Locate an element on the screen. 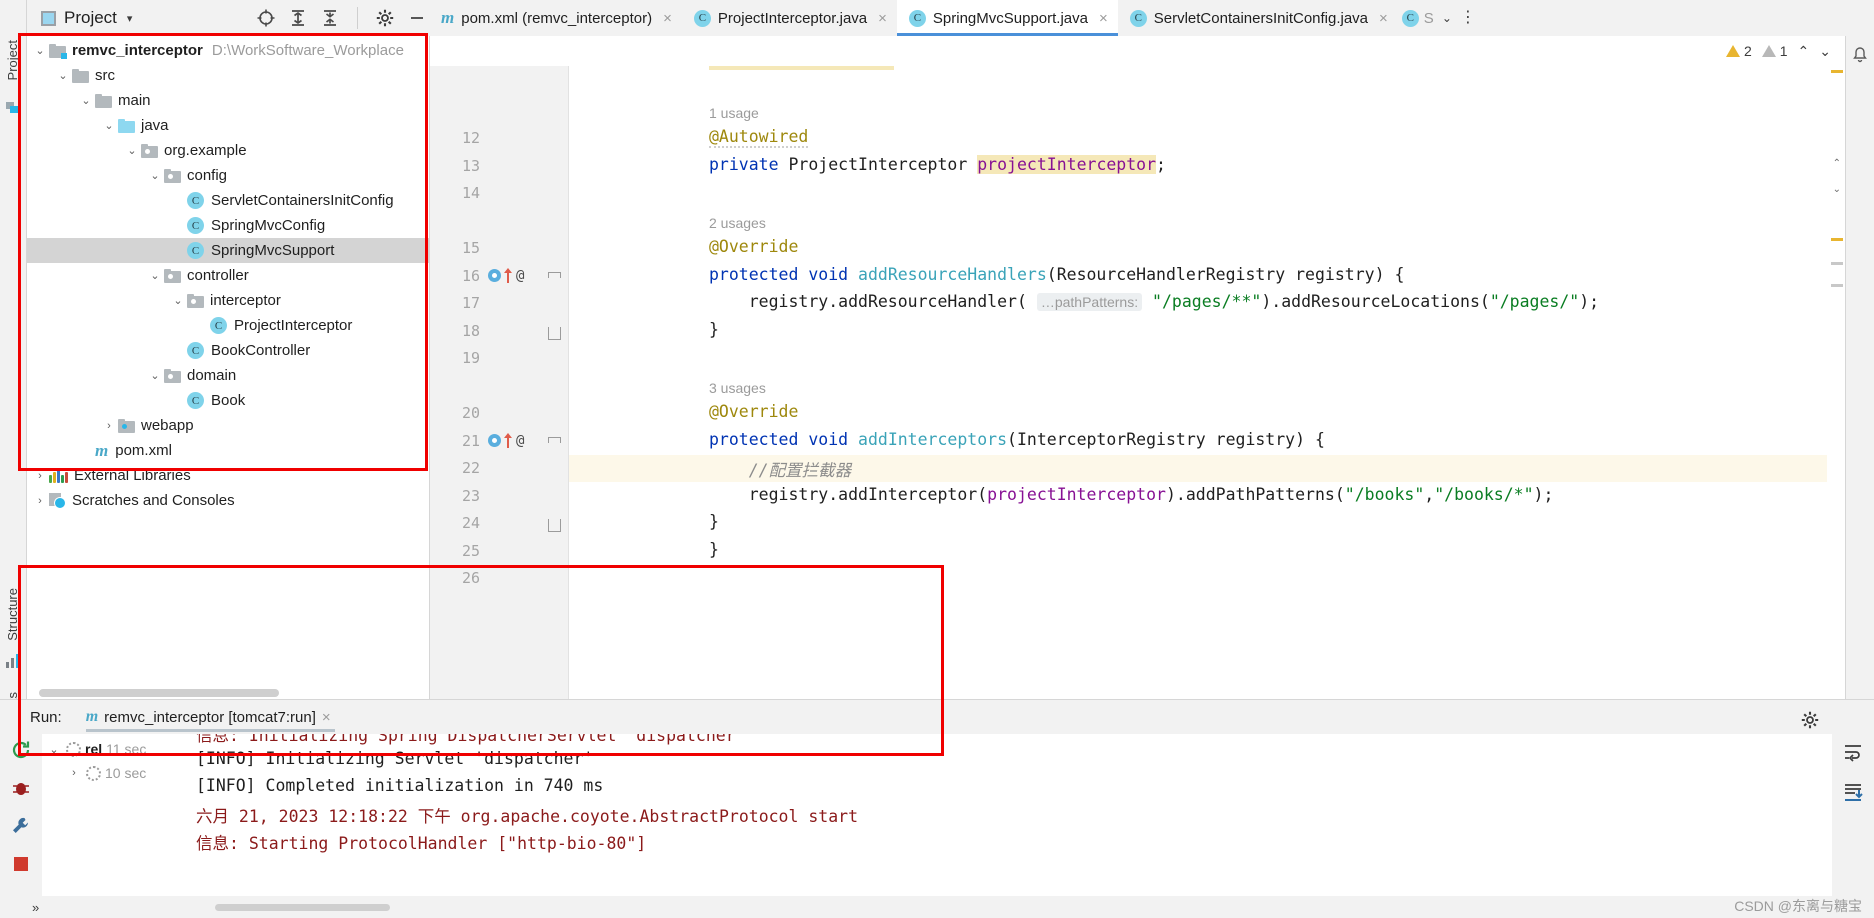 The height and width of the screenshot is (918, 1874). locate-icon is located at coordinates (266, 18).